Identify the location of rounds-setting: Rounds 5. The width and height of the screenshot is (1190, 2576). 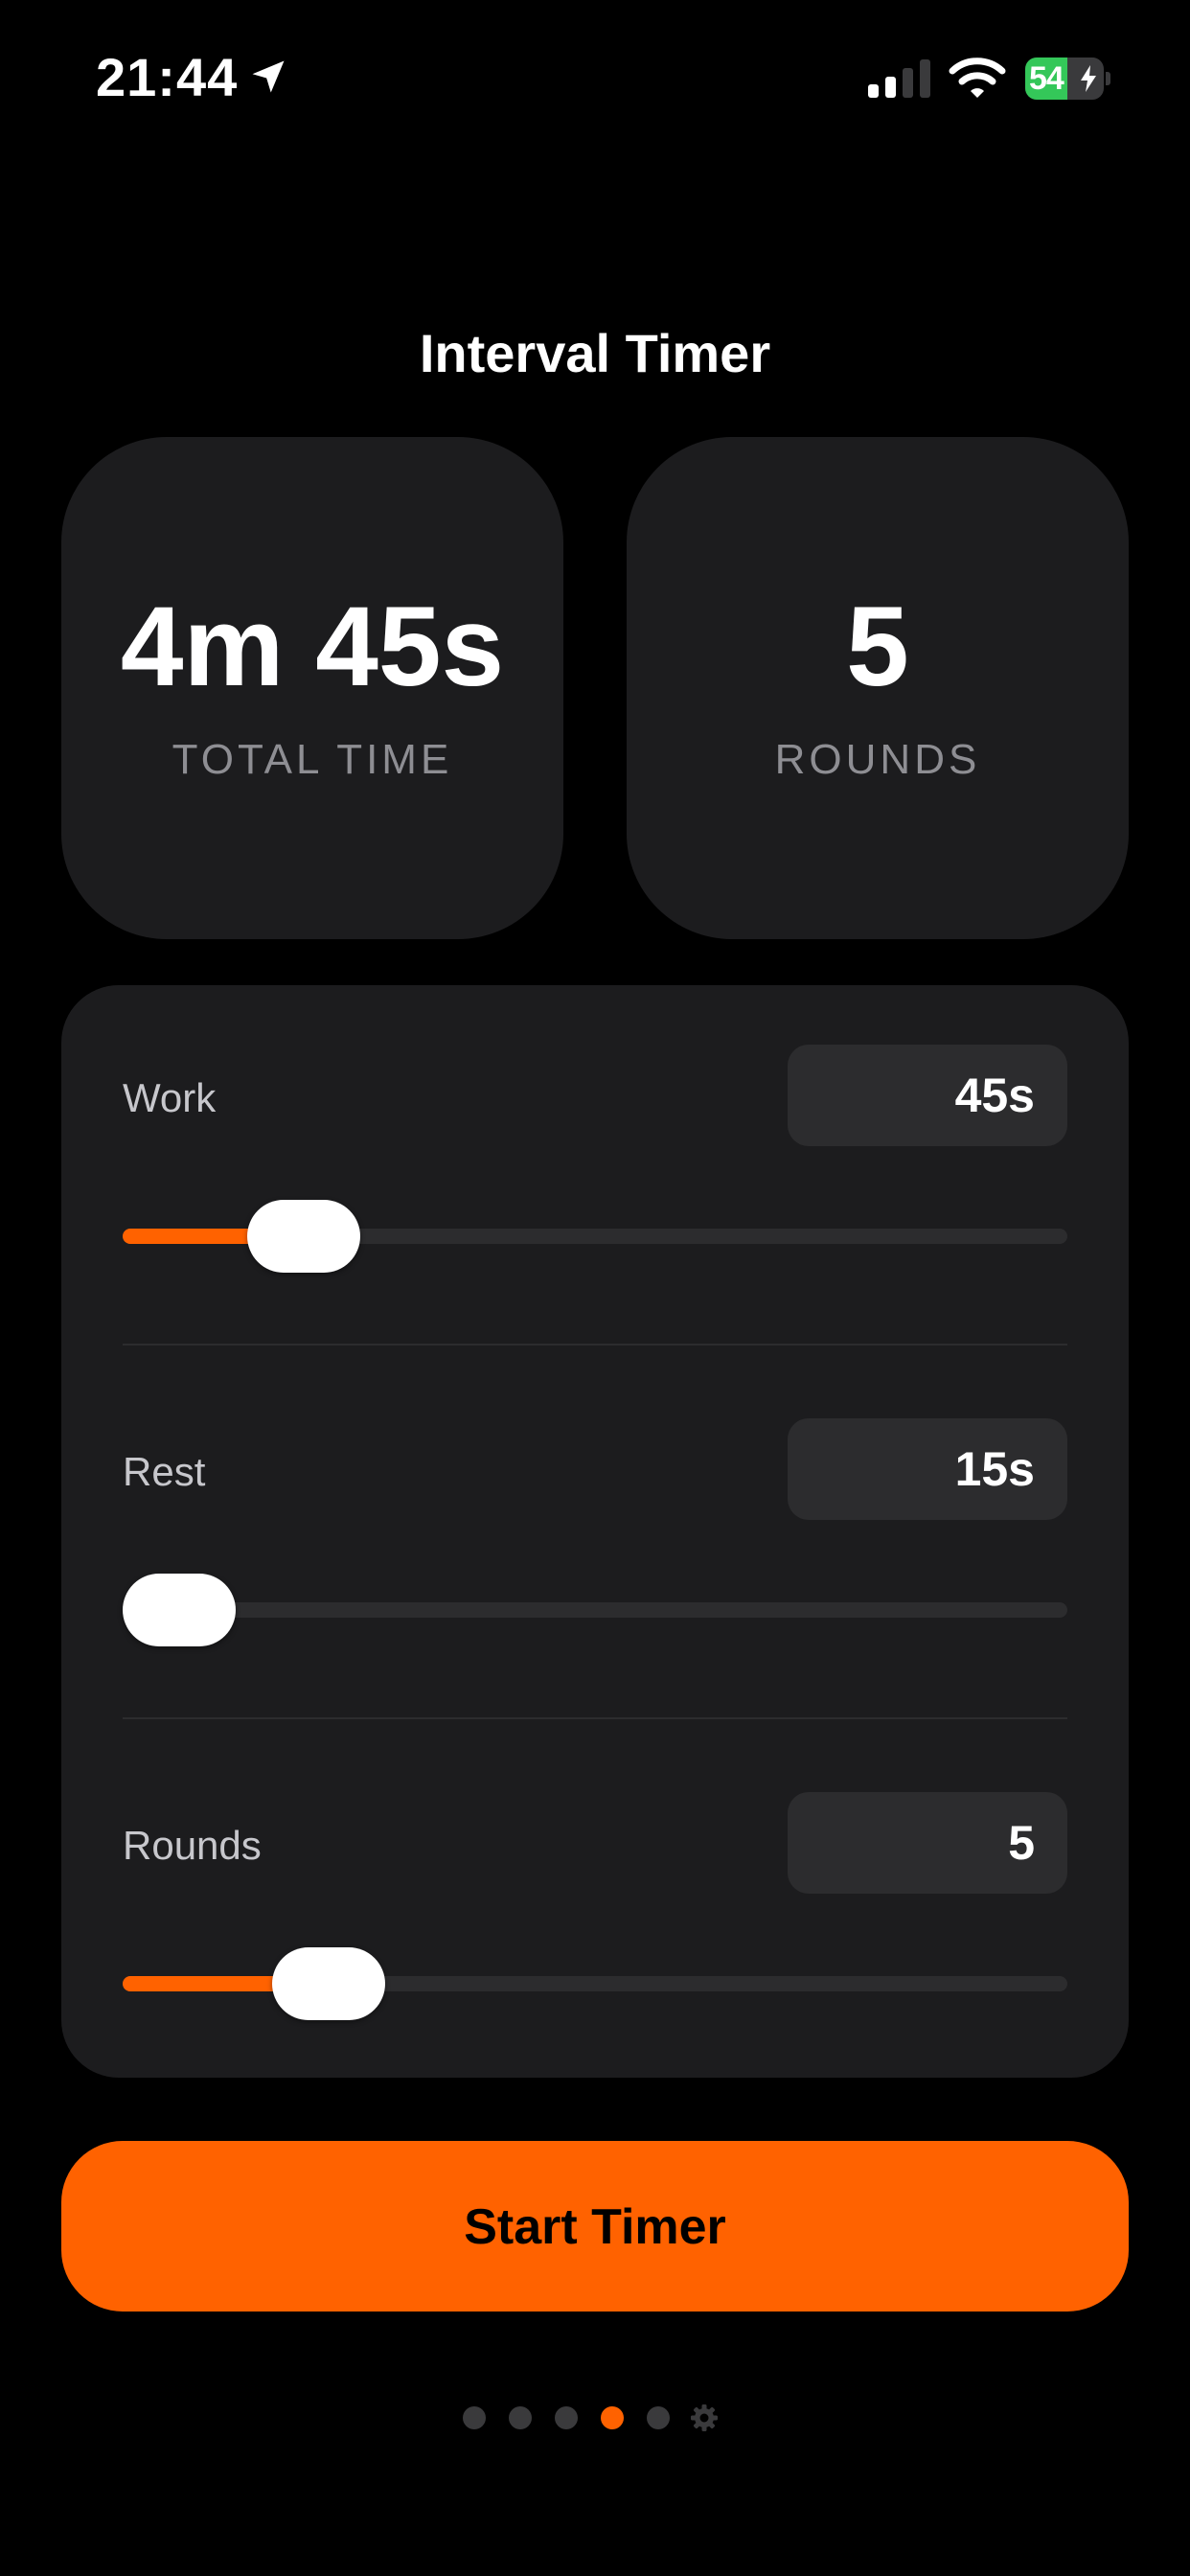
(595, 1926).